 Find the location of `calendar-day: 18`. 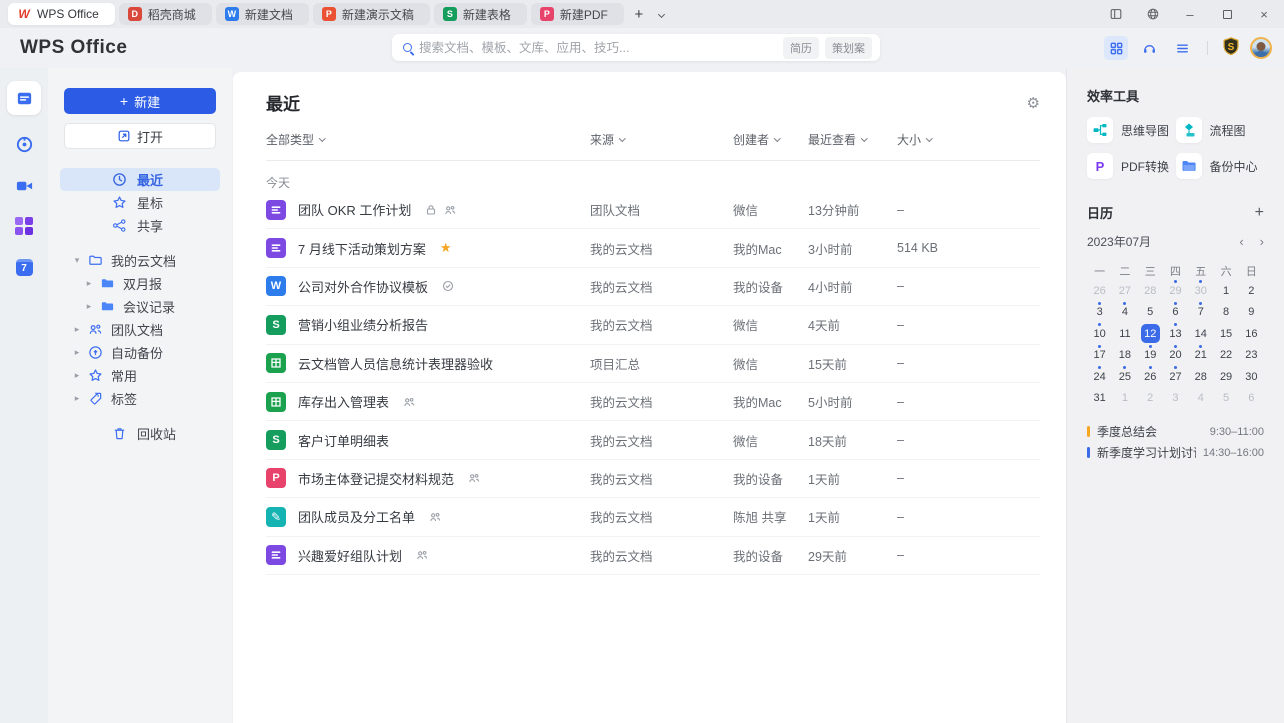

calendar-day: 18 is located at coordinates (1124, 356).